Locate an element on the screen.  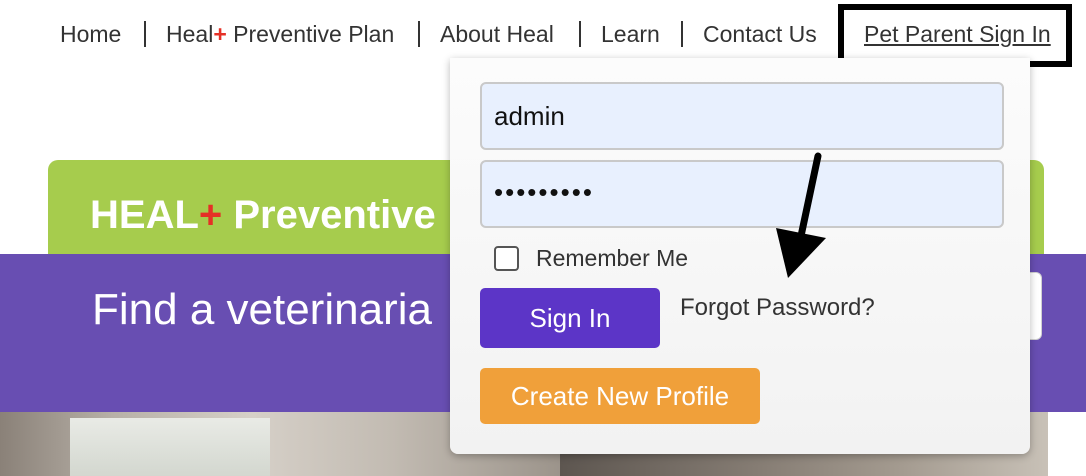
create-profile-button: Create New Profile is located at coordinates (620, 396).